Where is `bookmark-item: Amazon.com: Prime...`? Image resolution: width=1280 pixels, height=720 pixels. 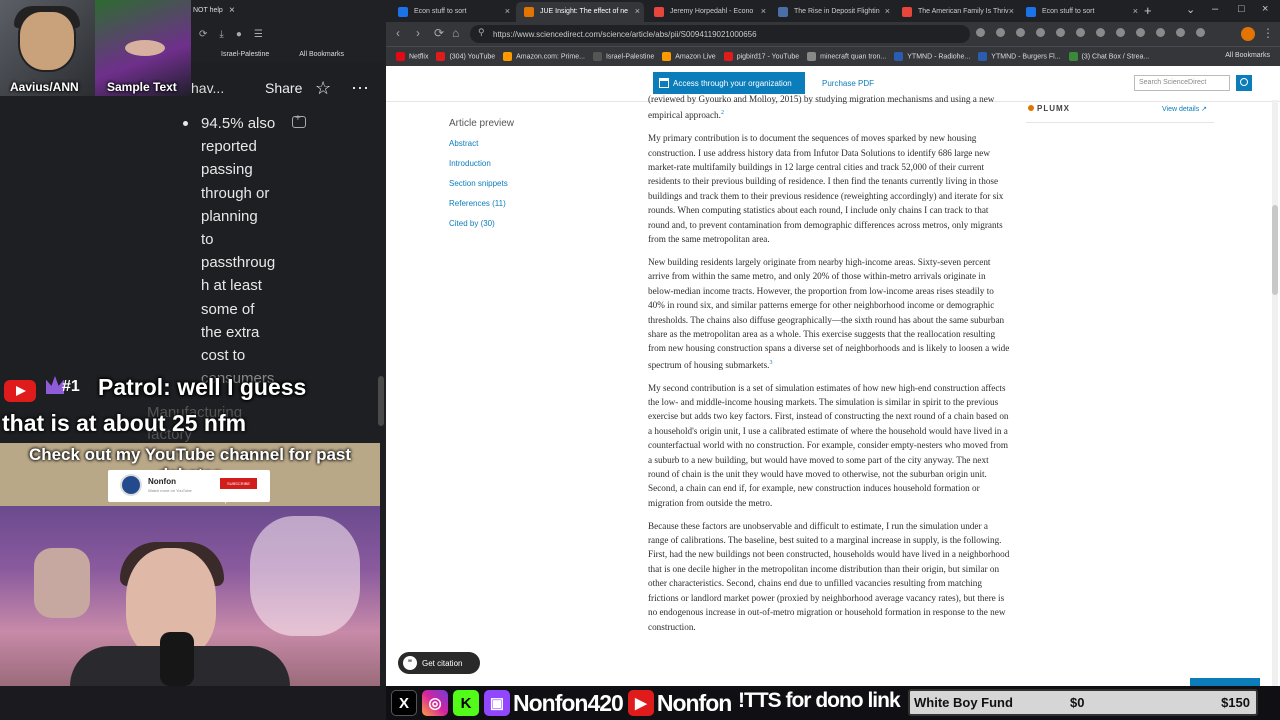
bookmark-item: Amazon.com: Prime... is located at coordinates (544, 56).